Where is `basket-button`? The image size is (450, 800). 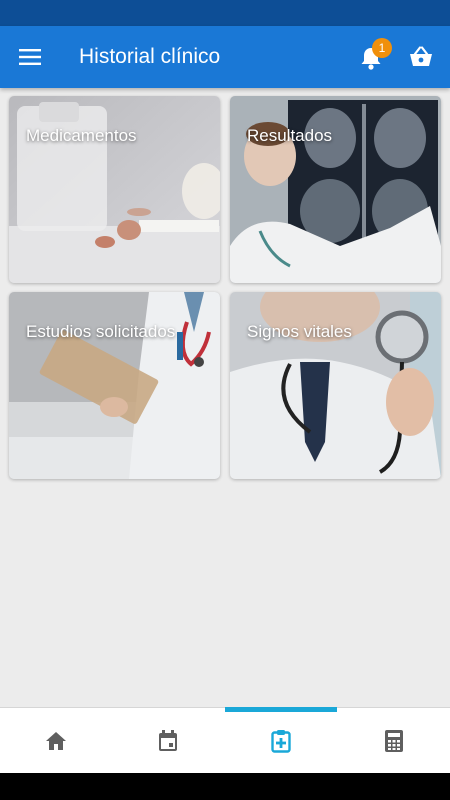
basket-button is located at coordinates (421, 57).